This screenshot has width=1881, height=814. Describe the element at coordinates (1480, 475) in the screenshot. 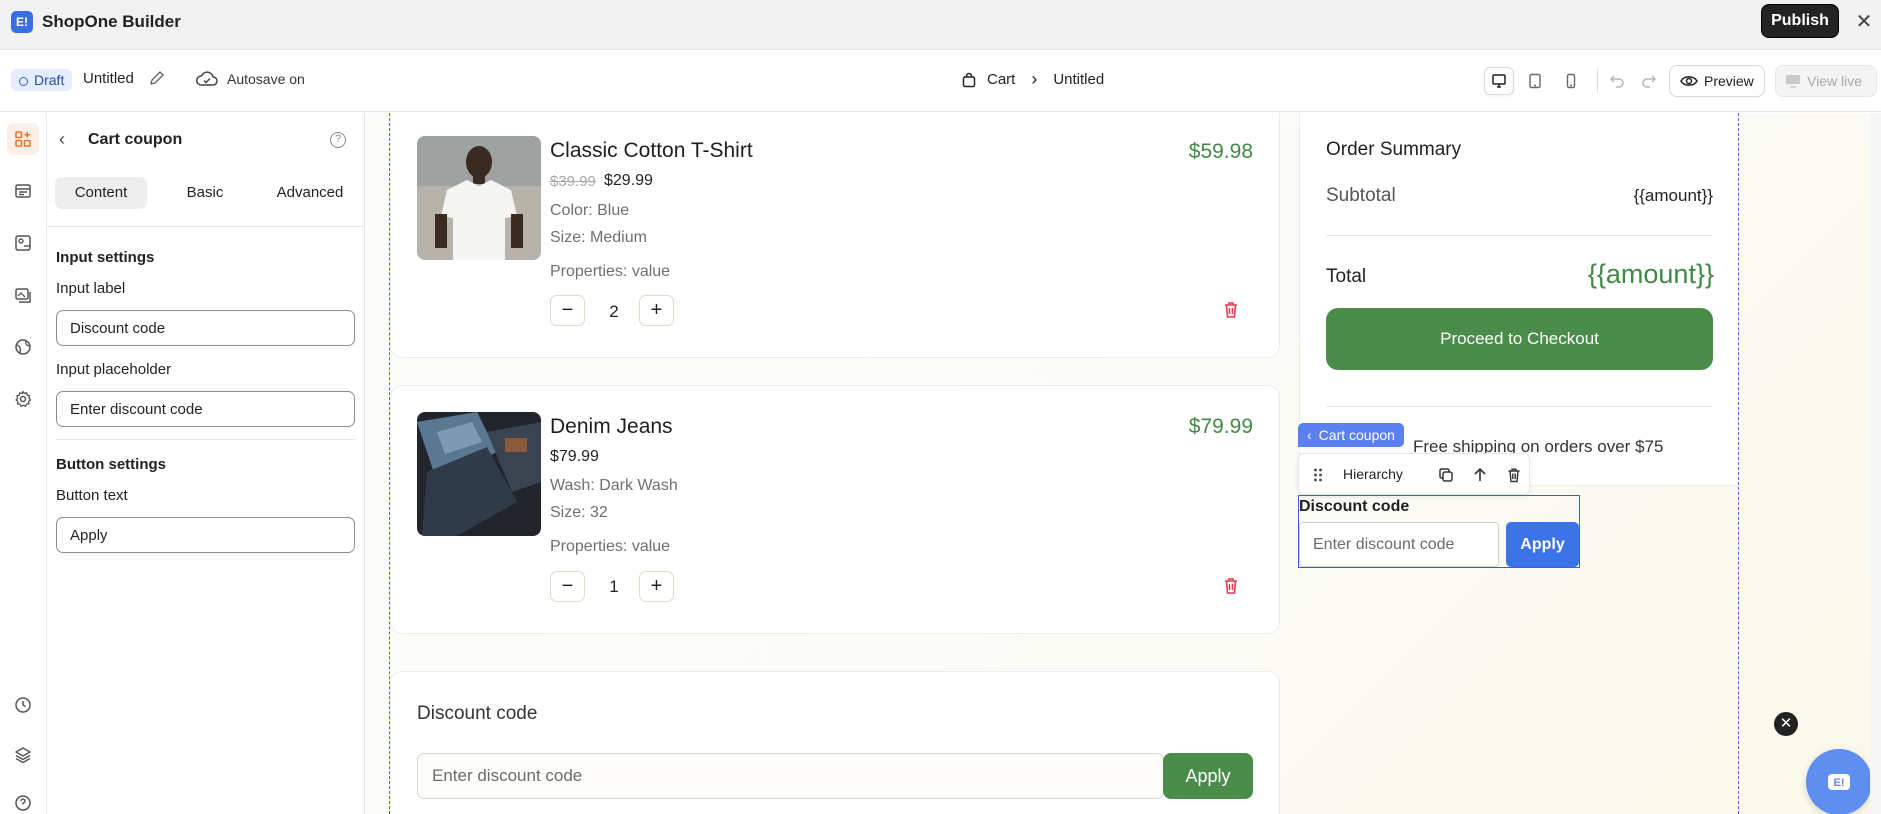

I see `move-up-icon` at that location.